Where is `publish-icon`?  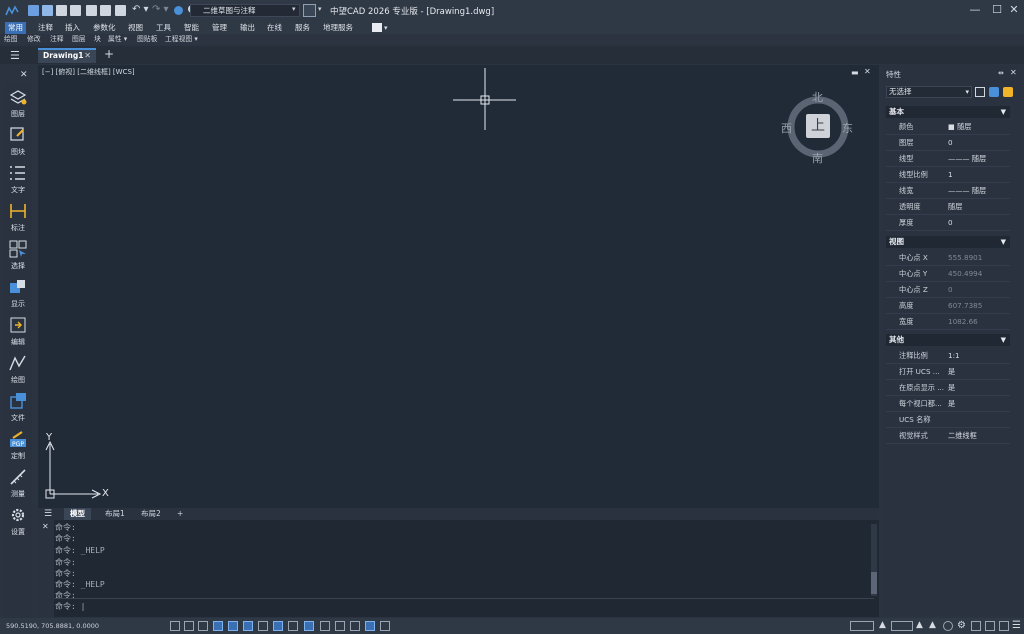
publish-icon is located at coordinates (91, 10).